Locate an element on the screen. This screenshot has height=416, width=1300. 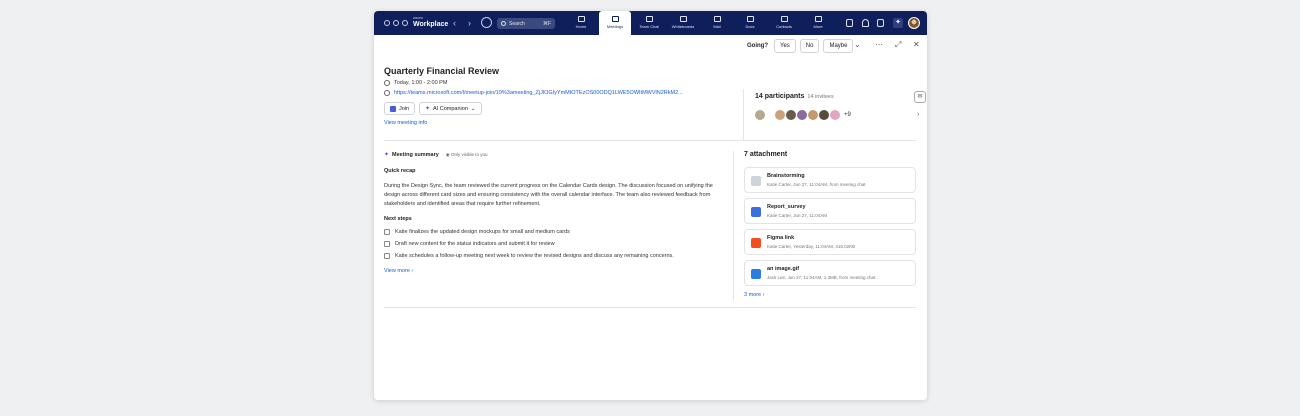
image-icon is located at coordinates (756, 274).